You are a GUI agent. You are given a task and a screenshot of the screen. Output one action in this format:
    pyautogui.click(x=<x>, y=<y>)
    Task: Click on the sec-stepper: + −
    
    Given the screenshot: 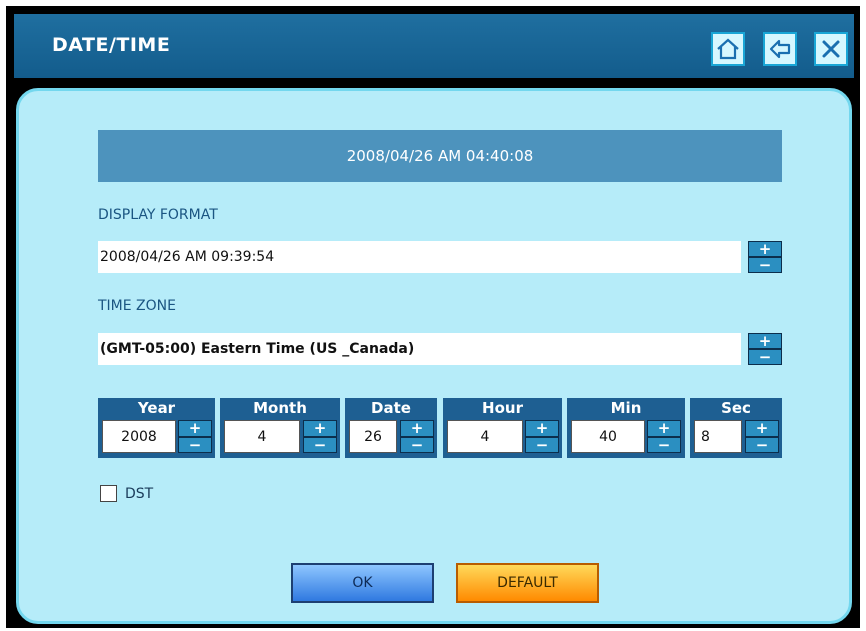 What is the action you would take?
    pyautogui.click(x=762, y=436)
    